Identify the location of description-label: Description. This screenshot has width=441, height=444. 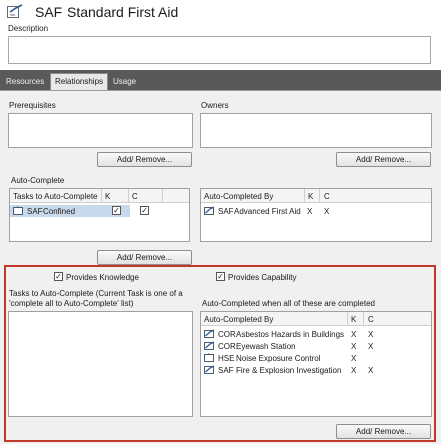
(28, 28).